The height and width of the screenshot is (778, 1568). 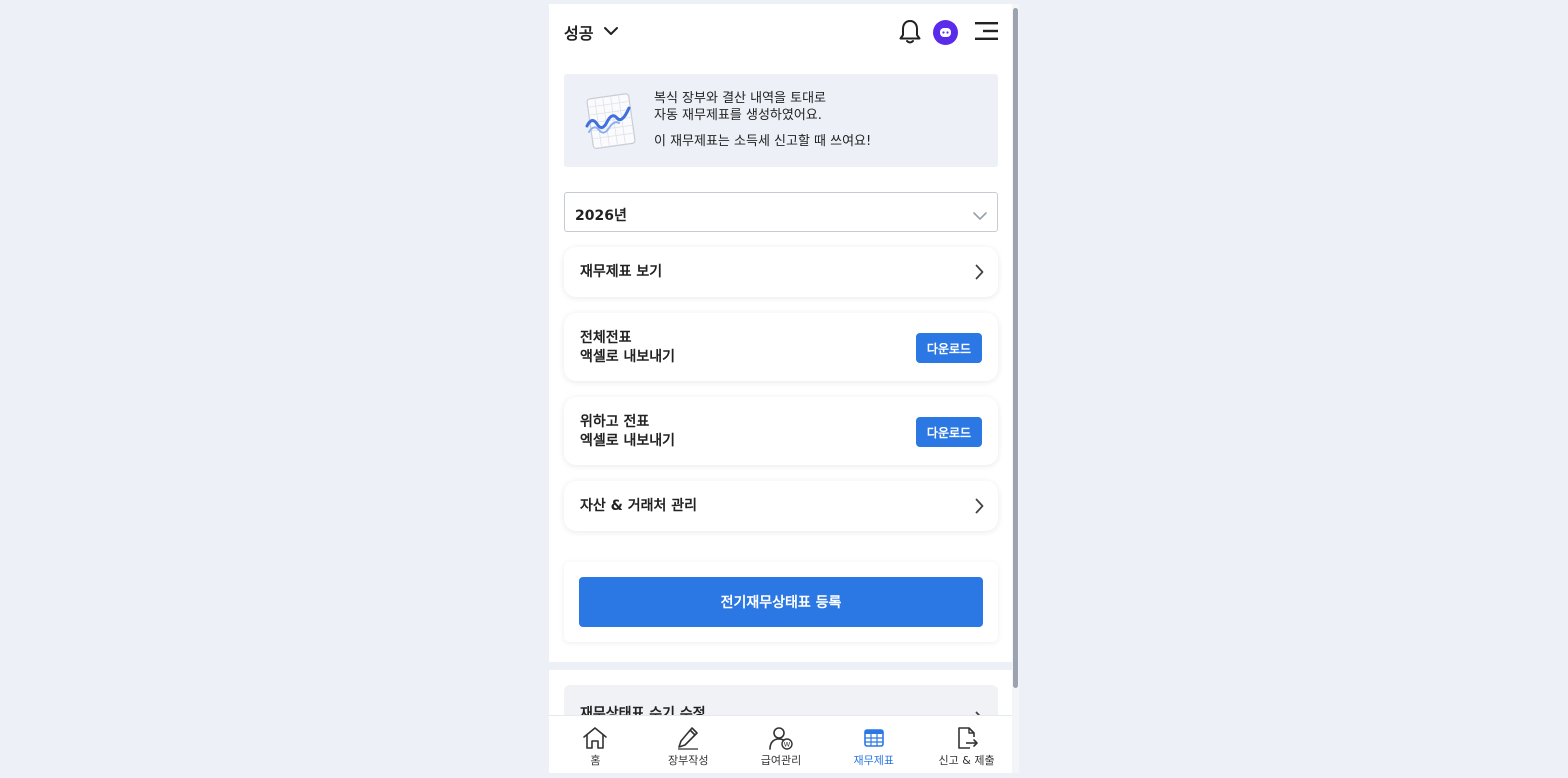 I want to click on register-prior-balance-sheet-button: 전기재무상태표 등록, so click(x=781, y=602).